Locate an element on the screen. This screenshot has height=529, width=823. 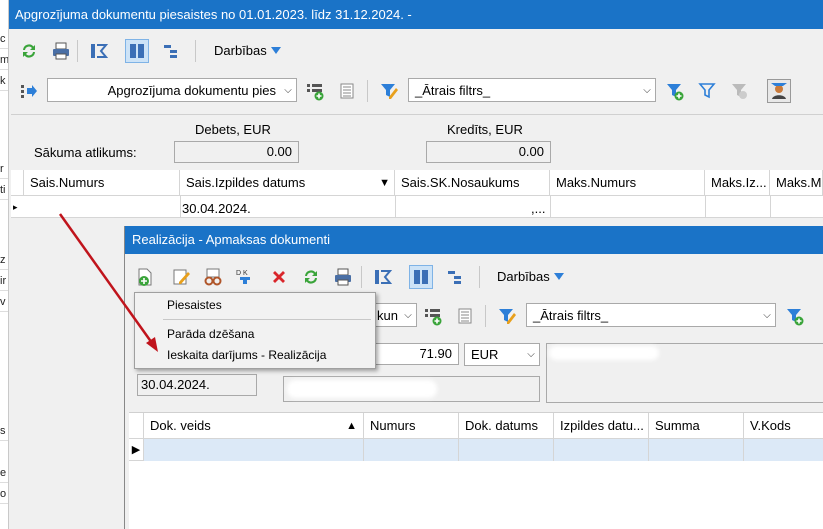
menu-item-piesaistes: Piesaistes is located at coordinates (194, 305).